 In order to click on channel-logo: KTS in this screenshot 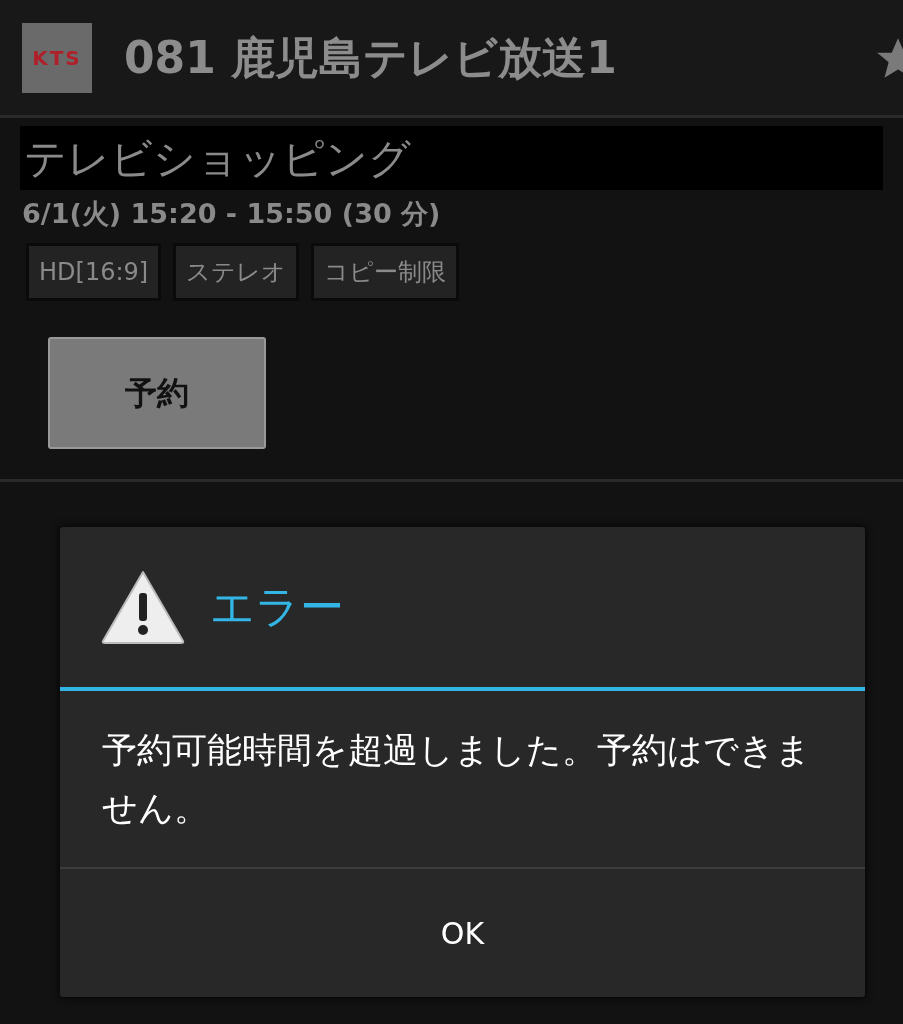, I will do `click(57, 57)`.